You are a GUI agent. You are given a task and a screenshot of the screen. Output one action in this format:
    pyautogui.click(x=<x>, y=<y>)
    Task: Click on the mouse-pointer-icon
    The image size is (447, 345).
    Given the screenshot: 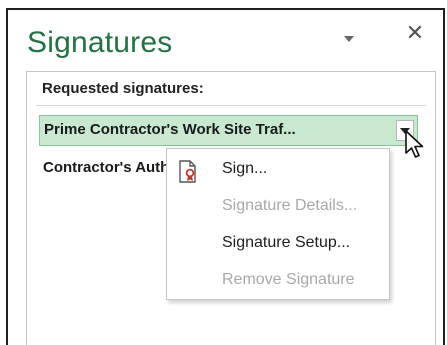 What is the action you would take?
    pyautogui.click(x=414, y=144)
    